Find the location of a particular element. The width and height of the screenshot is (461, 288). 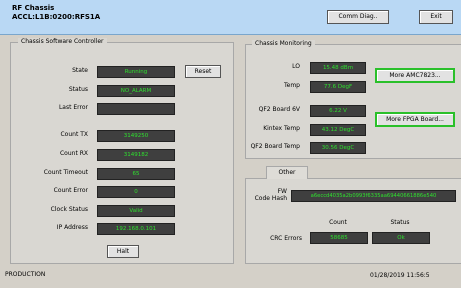

fw-code-hash-value: a6eccd4035a2b0993f6335aa69440661886e540 is located at coordinates (373, 196).